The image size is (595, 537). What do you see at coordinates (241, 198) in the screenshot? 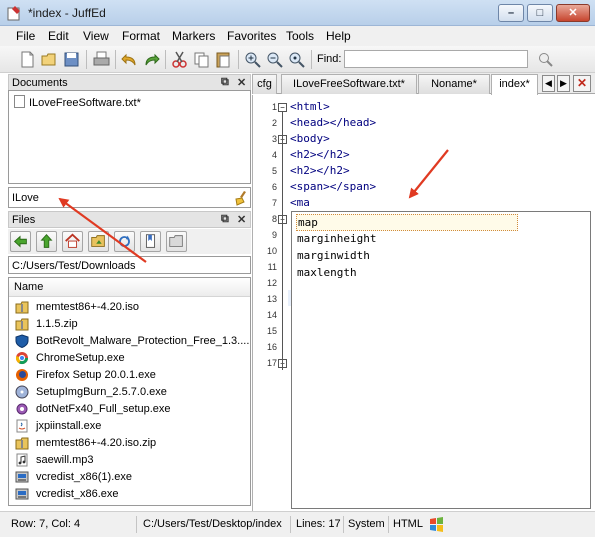
I see `clear-filter-broom-icon` at bounding box center [241, 198].